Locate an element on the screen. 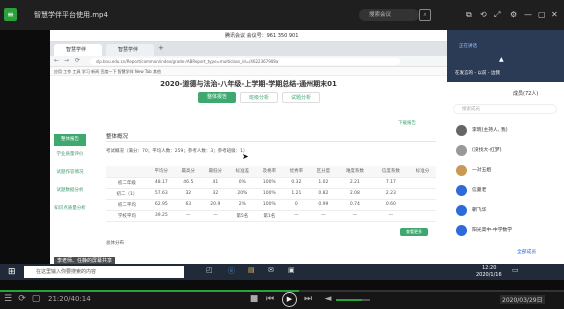 Image resolution: width=564 pixels, height=309 pixels. meeting-title: 腾讯会议 会议号：961 350 901 is located at coordinates (262, 36).